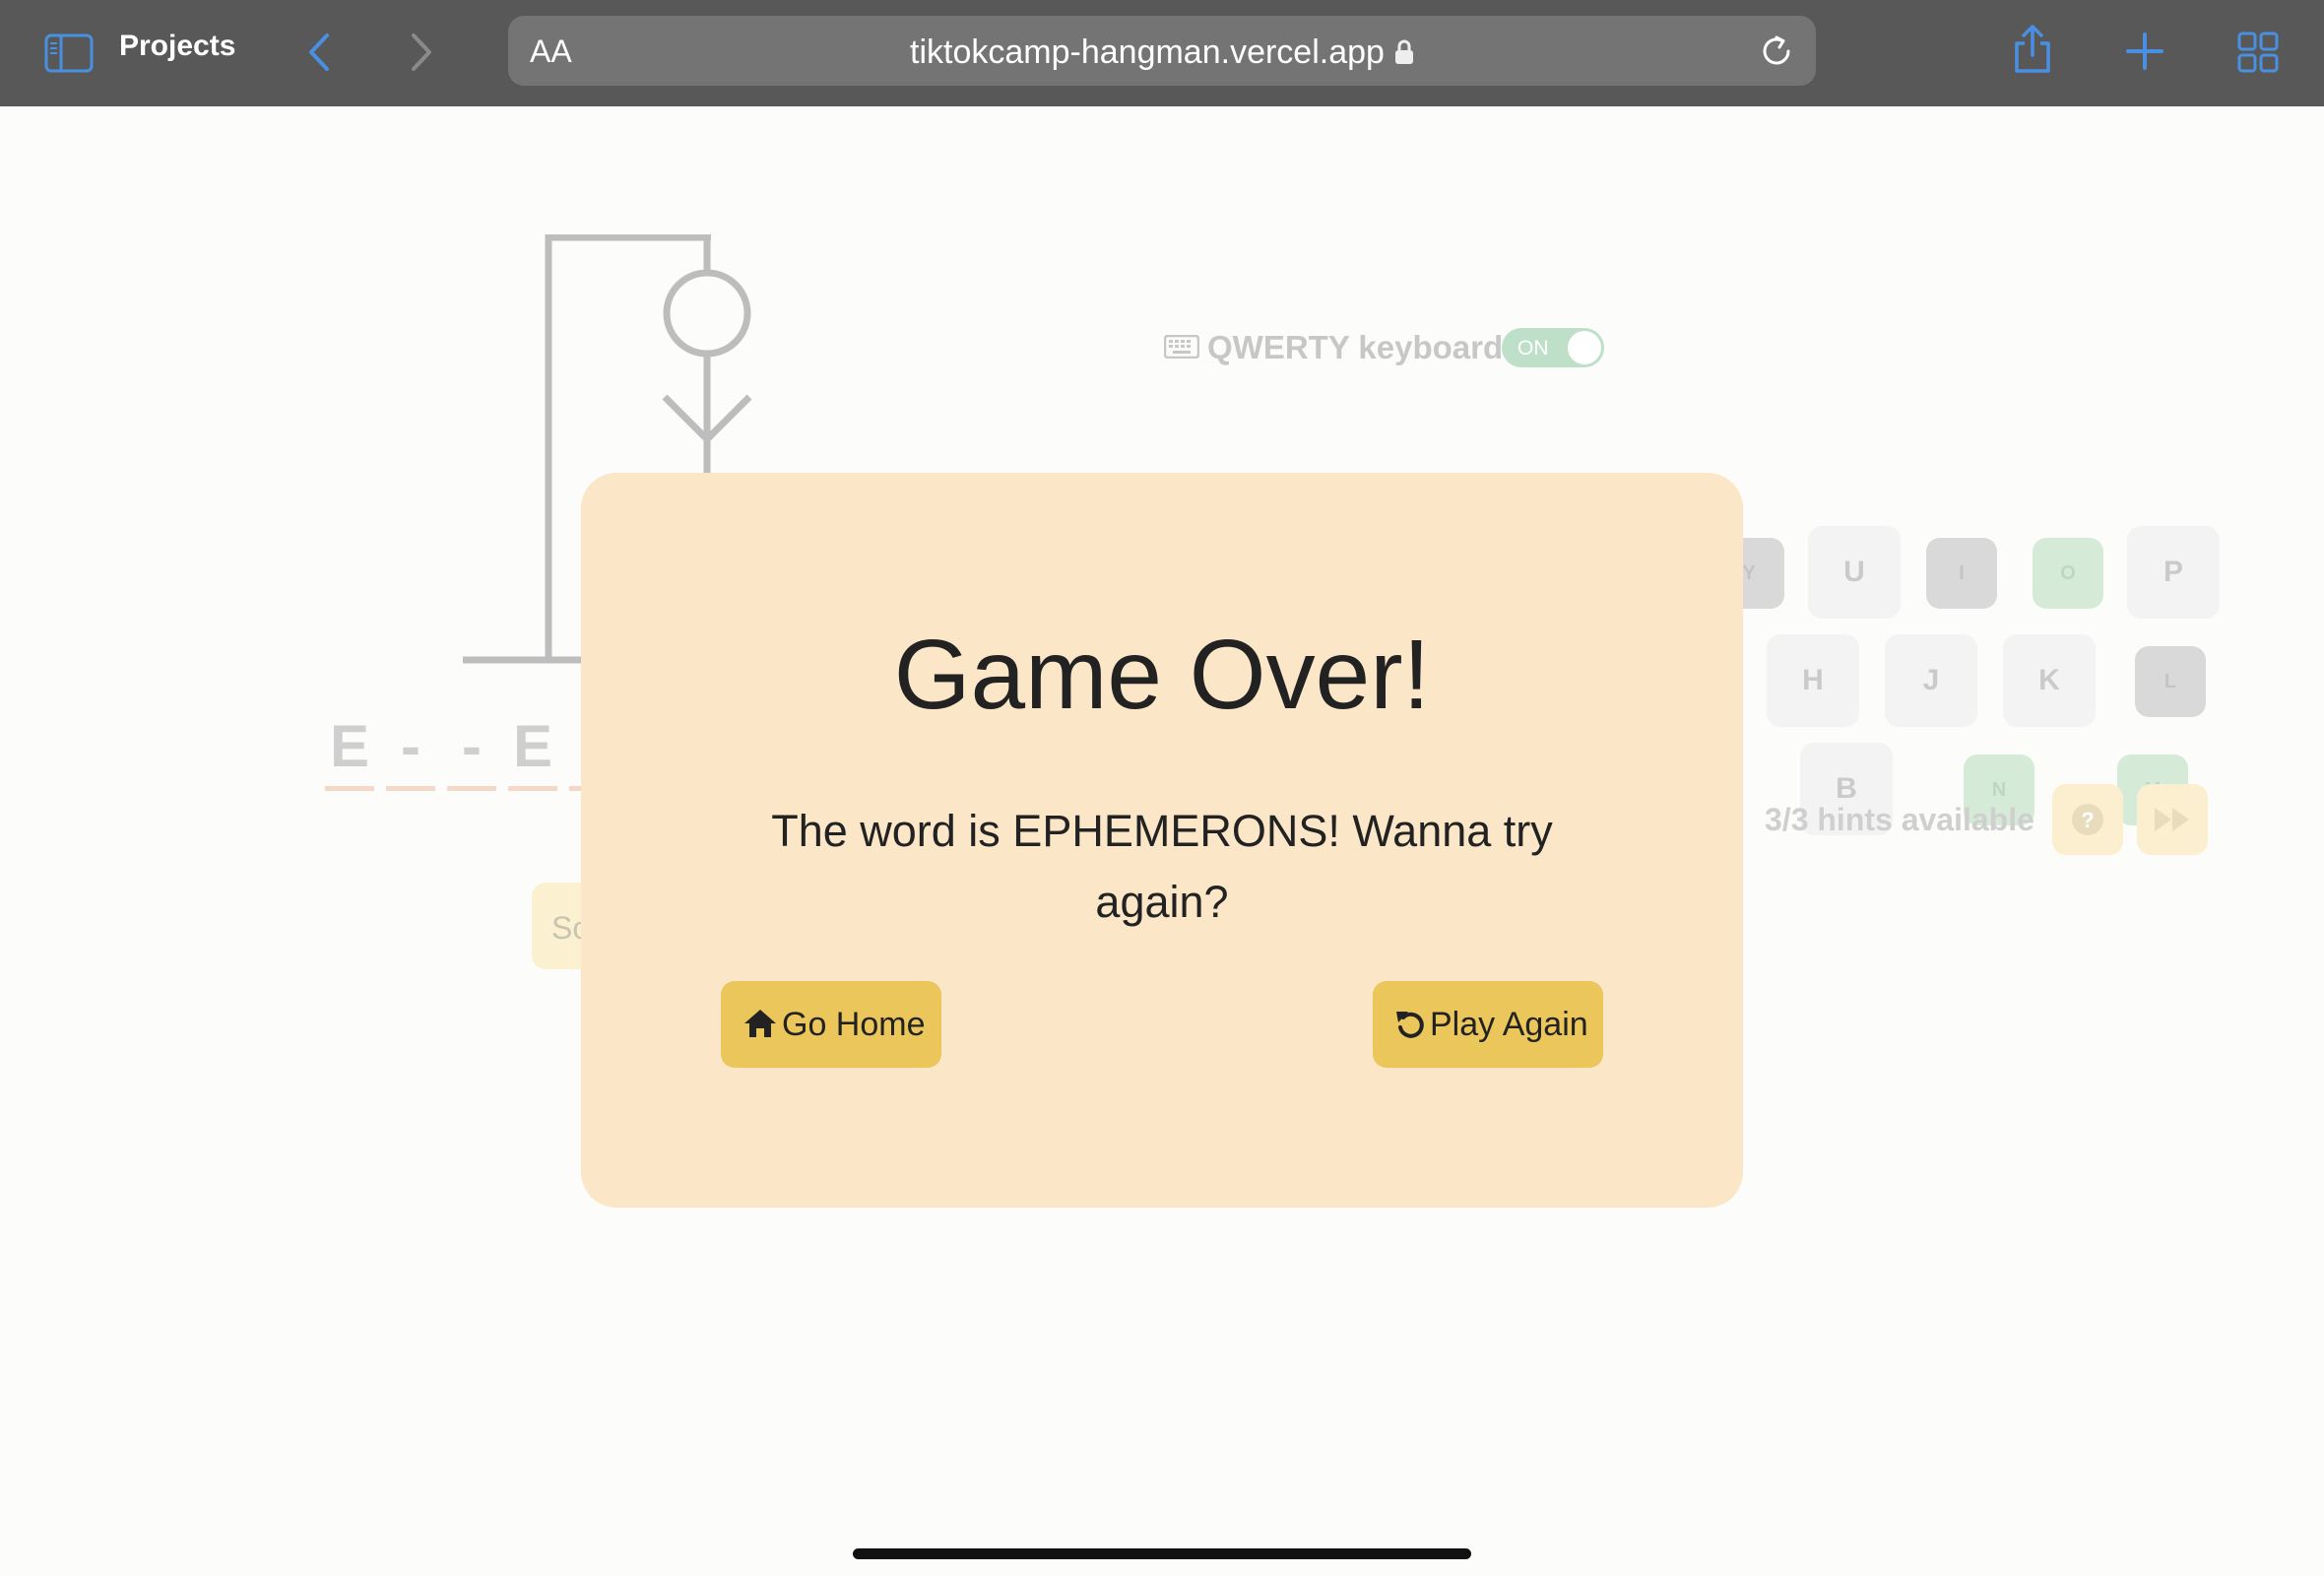 The image size is (2324, 1576). I want to click on fast-forward-icon, so click(2173, 822).